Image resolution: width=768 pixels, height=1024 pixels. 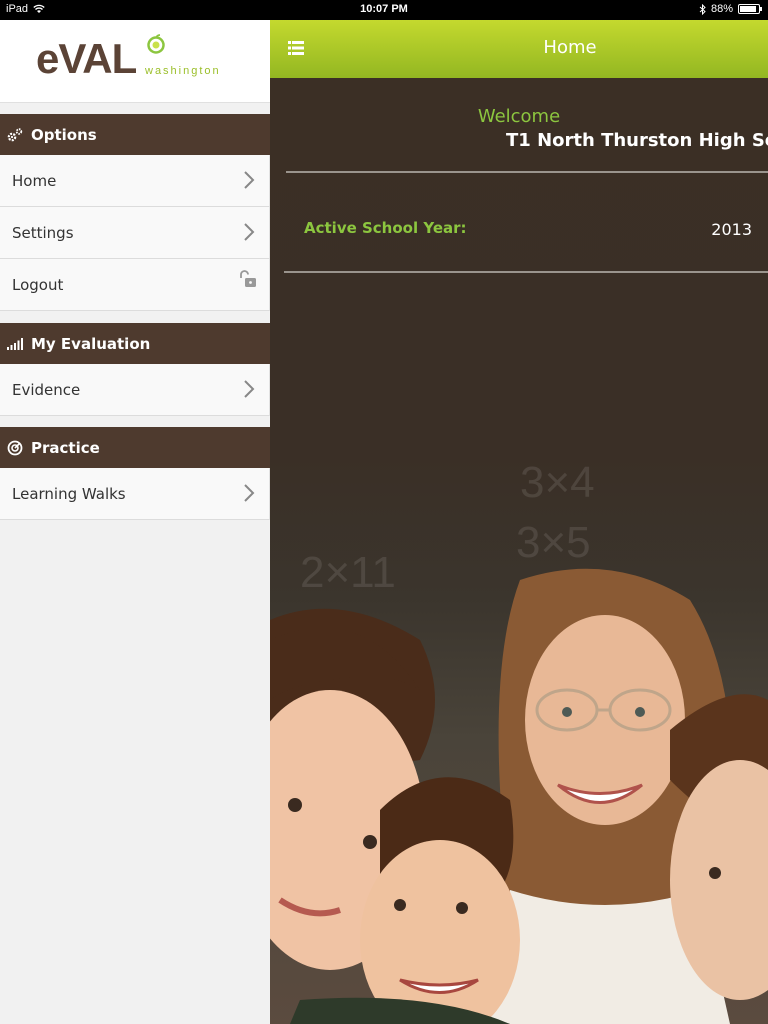 I want to click on bar-chart-icon, so click(x=15, y=344).